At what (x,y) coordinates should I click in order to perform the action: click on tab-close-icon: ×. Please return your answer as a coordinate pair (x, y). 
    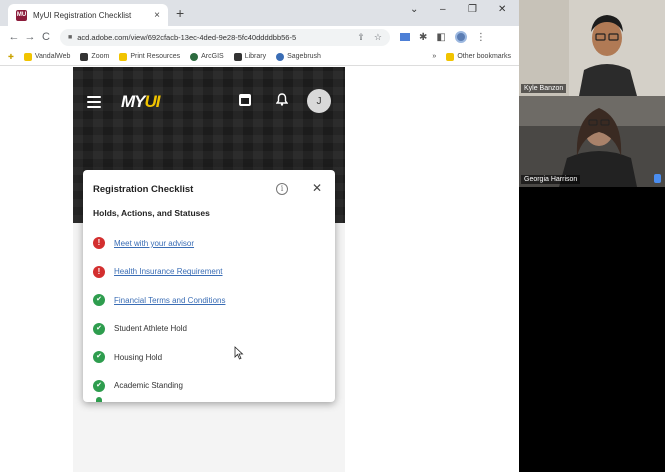
    Looking at the image, I should click on (157, 15).